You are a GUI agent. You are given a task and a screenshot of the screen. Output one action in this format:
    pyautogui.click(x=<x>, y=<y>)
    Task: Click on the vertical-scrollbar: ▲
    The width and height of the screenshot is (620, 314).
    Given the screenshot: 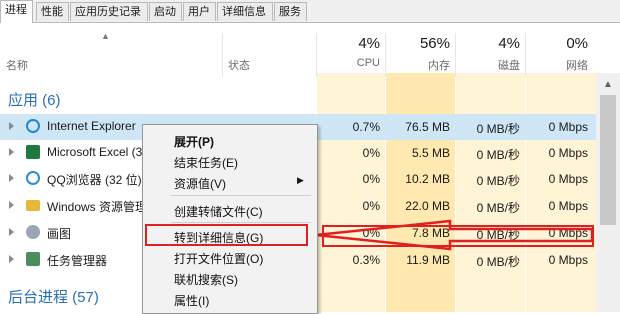 What is the action you would take?
    pyautogui.click(x=608, y=192)
    